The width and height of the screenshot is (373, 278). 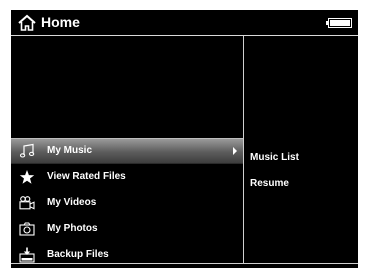 I want to click on submenu-item-music-list: Music List, so click(x=274, y=157).